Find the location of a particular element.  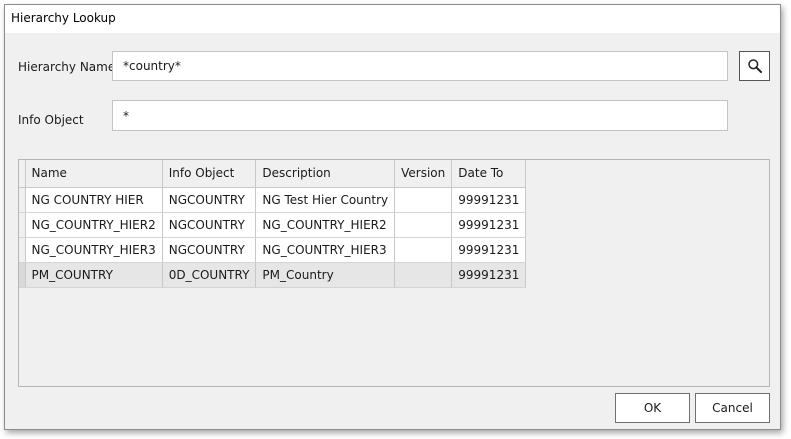

hierarchy-name-label: Hierarchy Name is located at coordinates (67, 67).